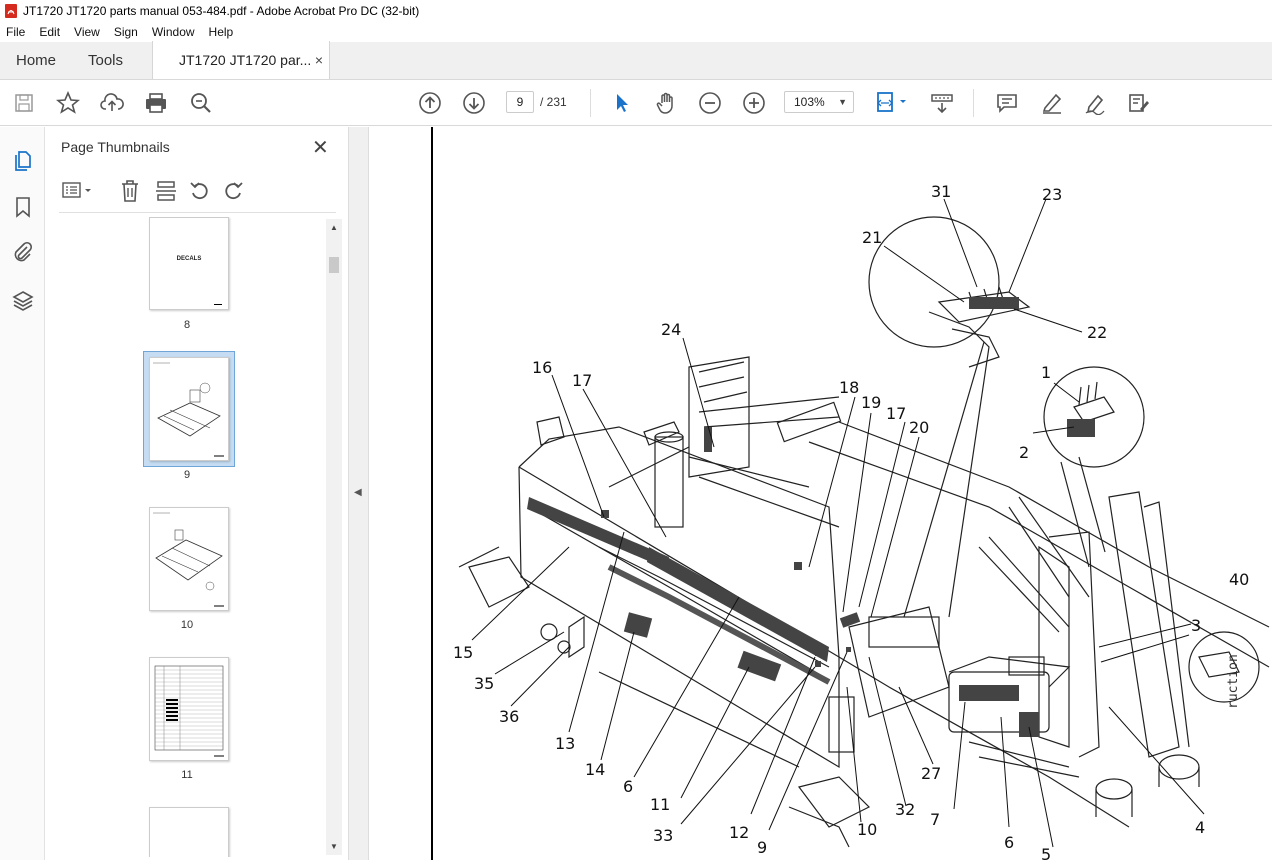 The height and width of the screenshot is (860, 1272). I want to click on page-number-input: 9, so click(520, 102).